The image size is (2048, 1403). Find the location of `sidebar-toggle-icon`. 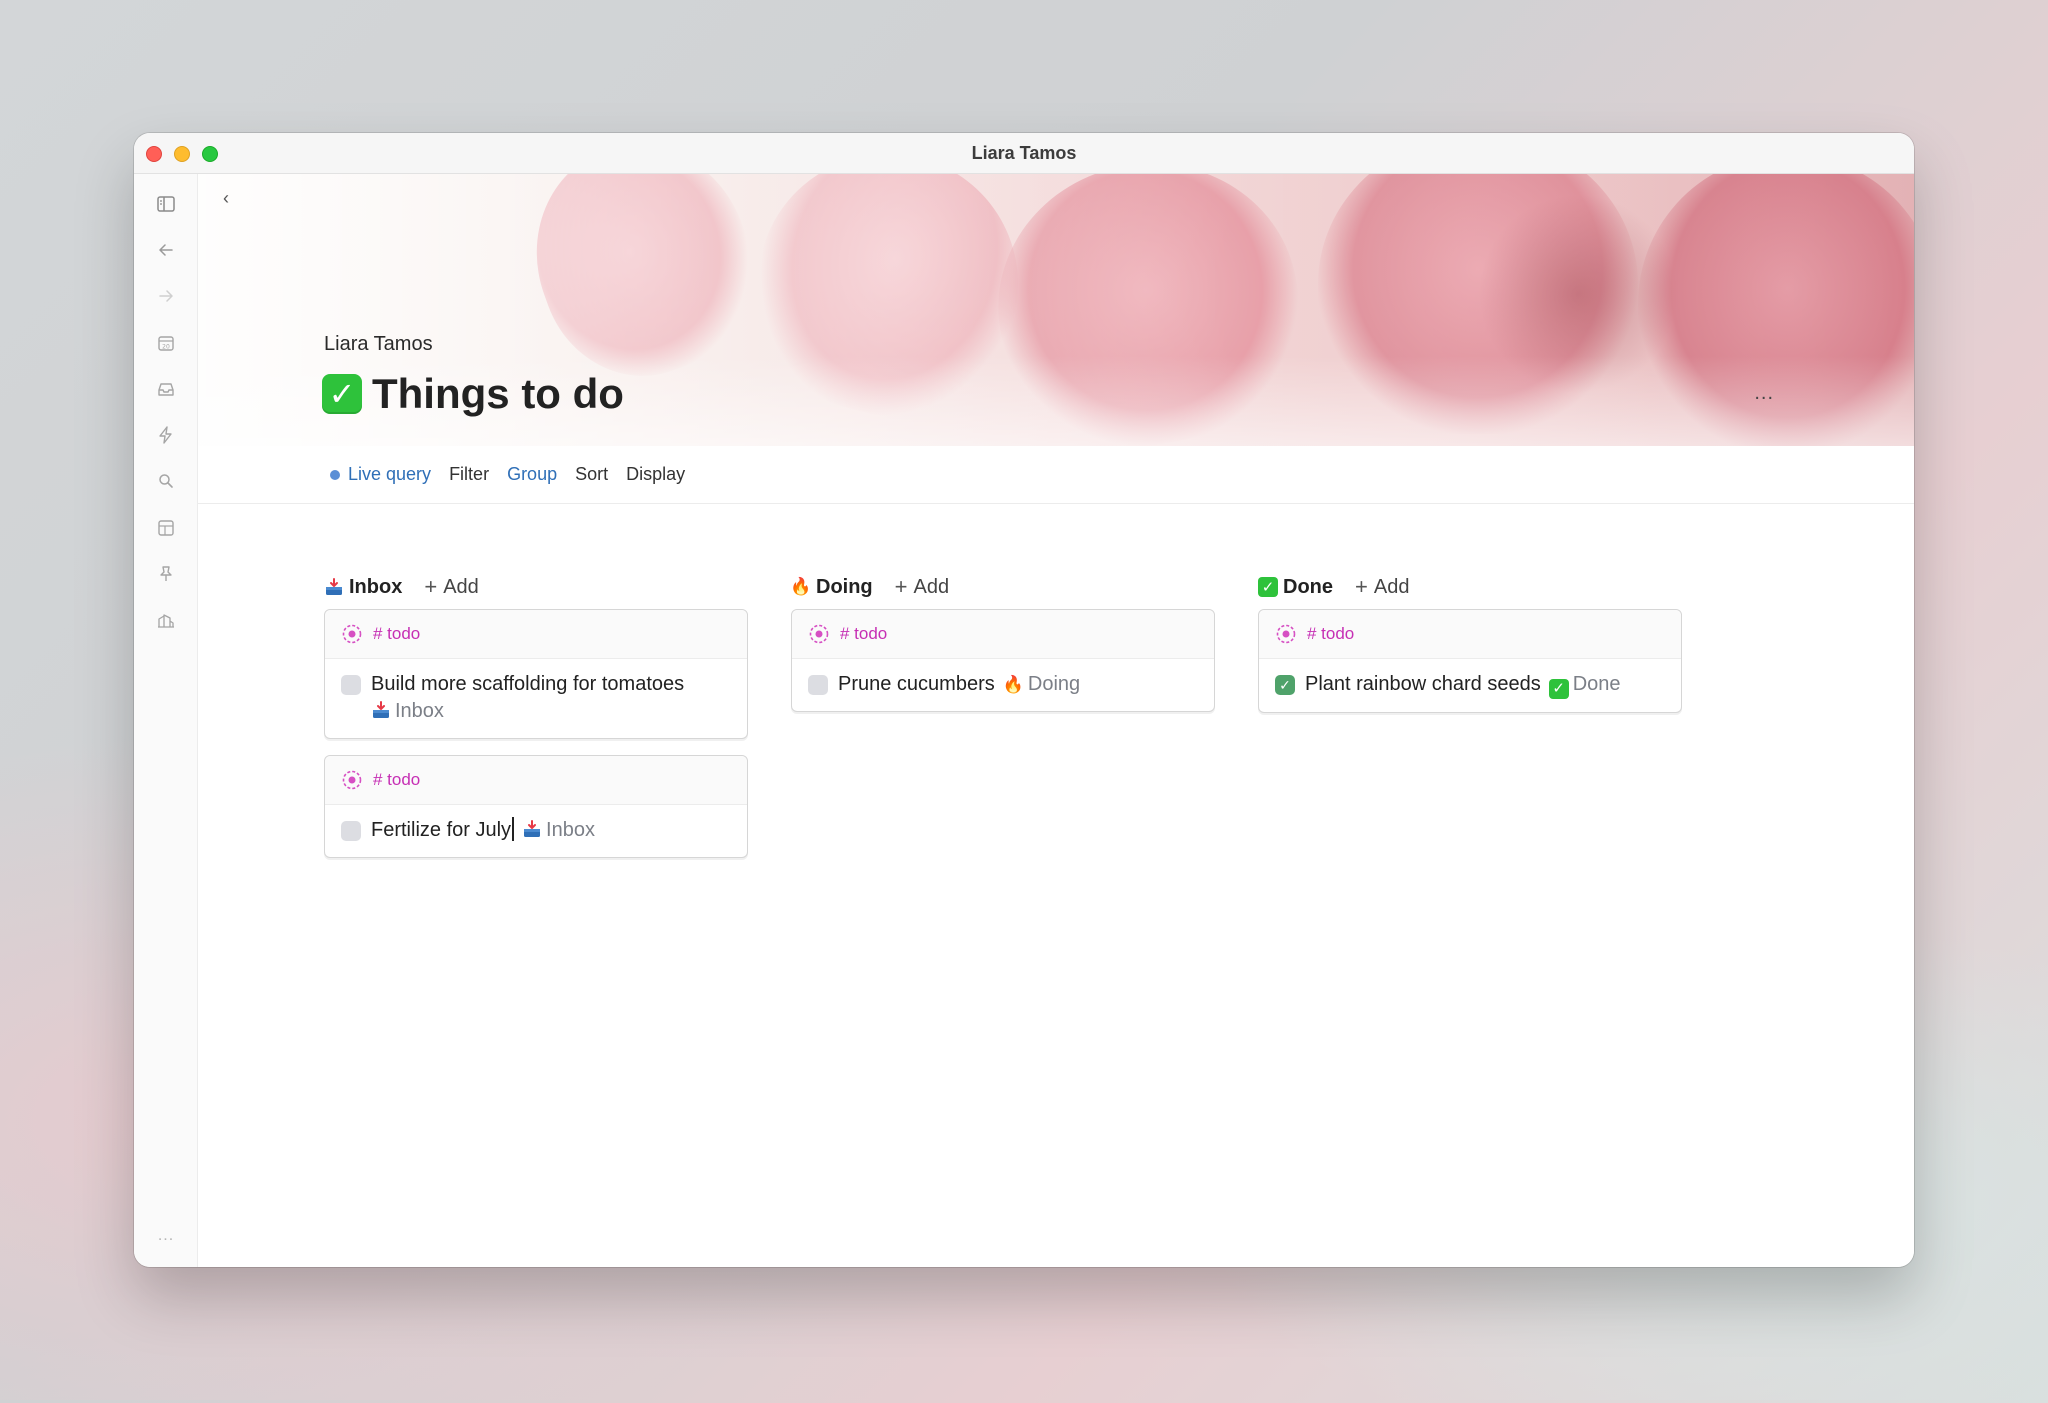

sidebar-toggle-icon is located at coordinates (166, 204).